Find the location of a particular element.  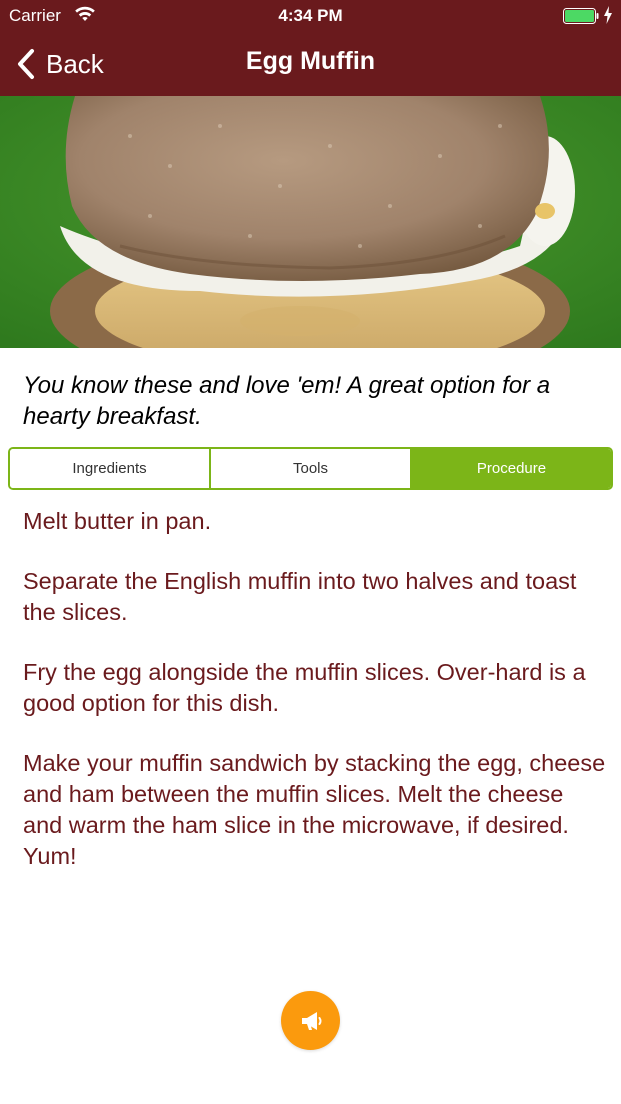

announce-button is located at coordinates (310, 1020).